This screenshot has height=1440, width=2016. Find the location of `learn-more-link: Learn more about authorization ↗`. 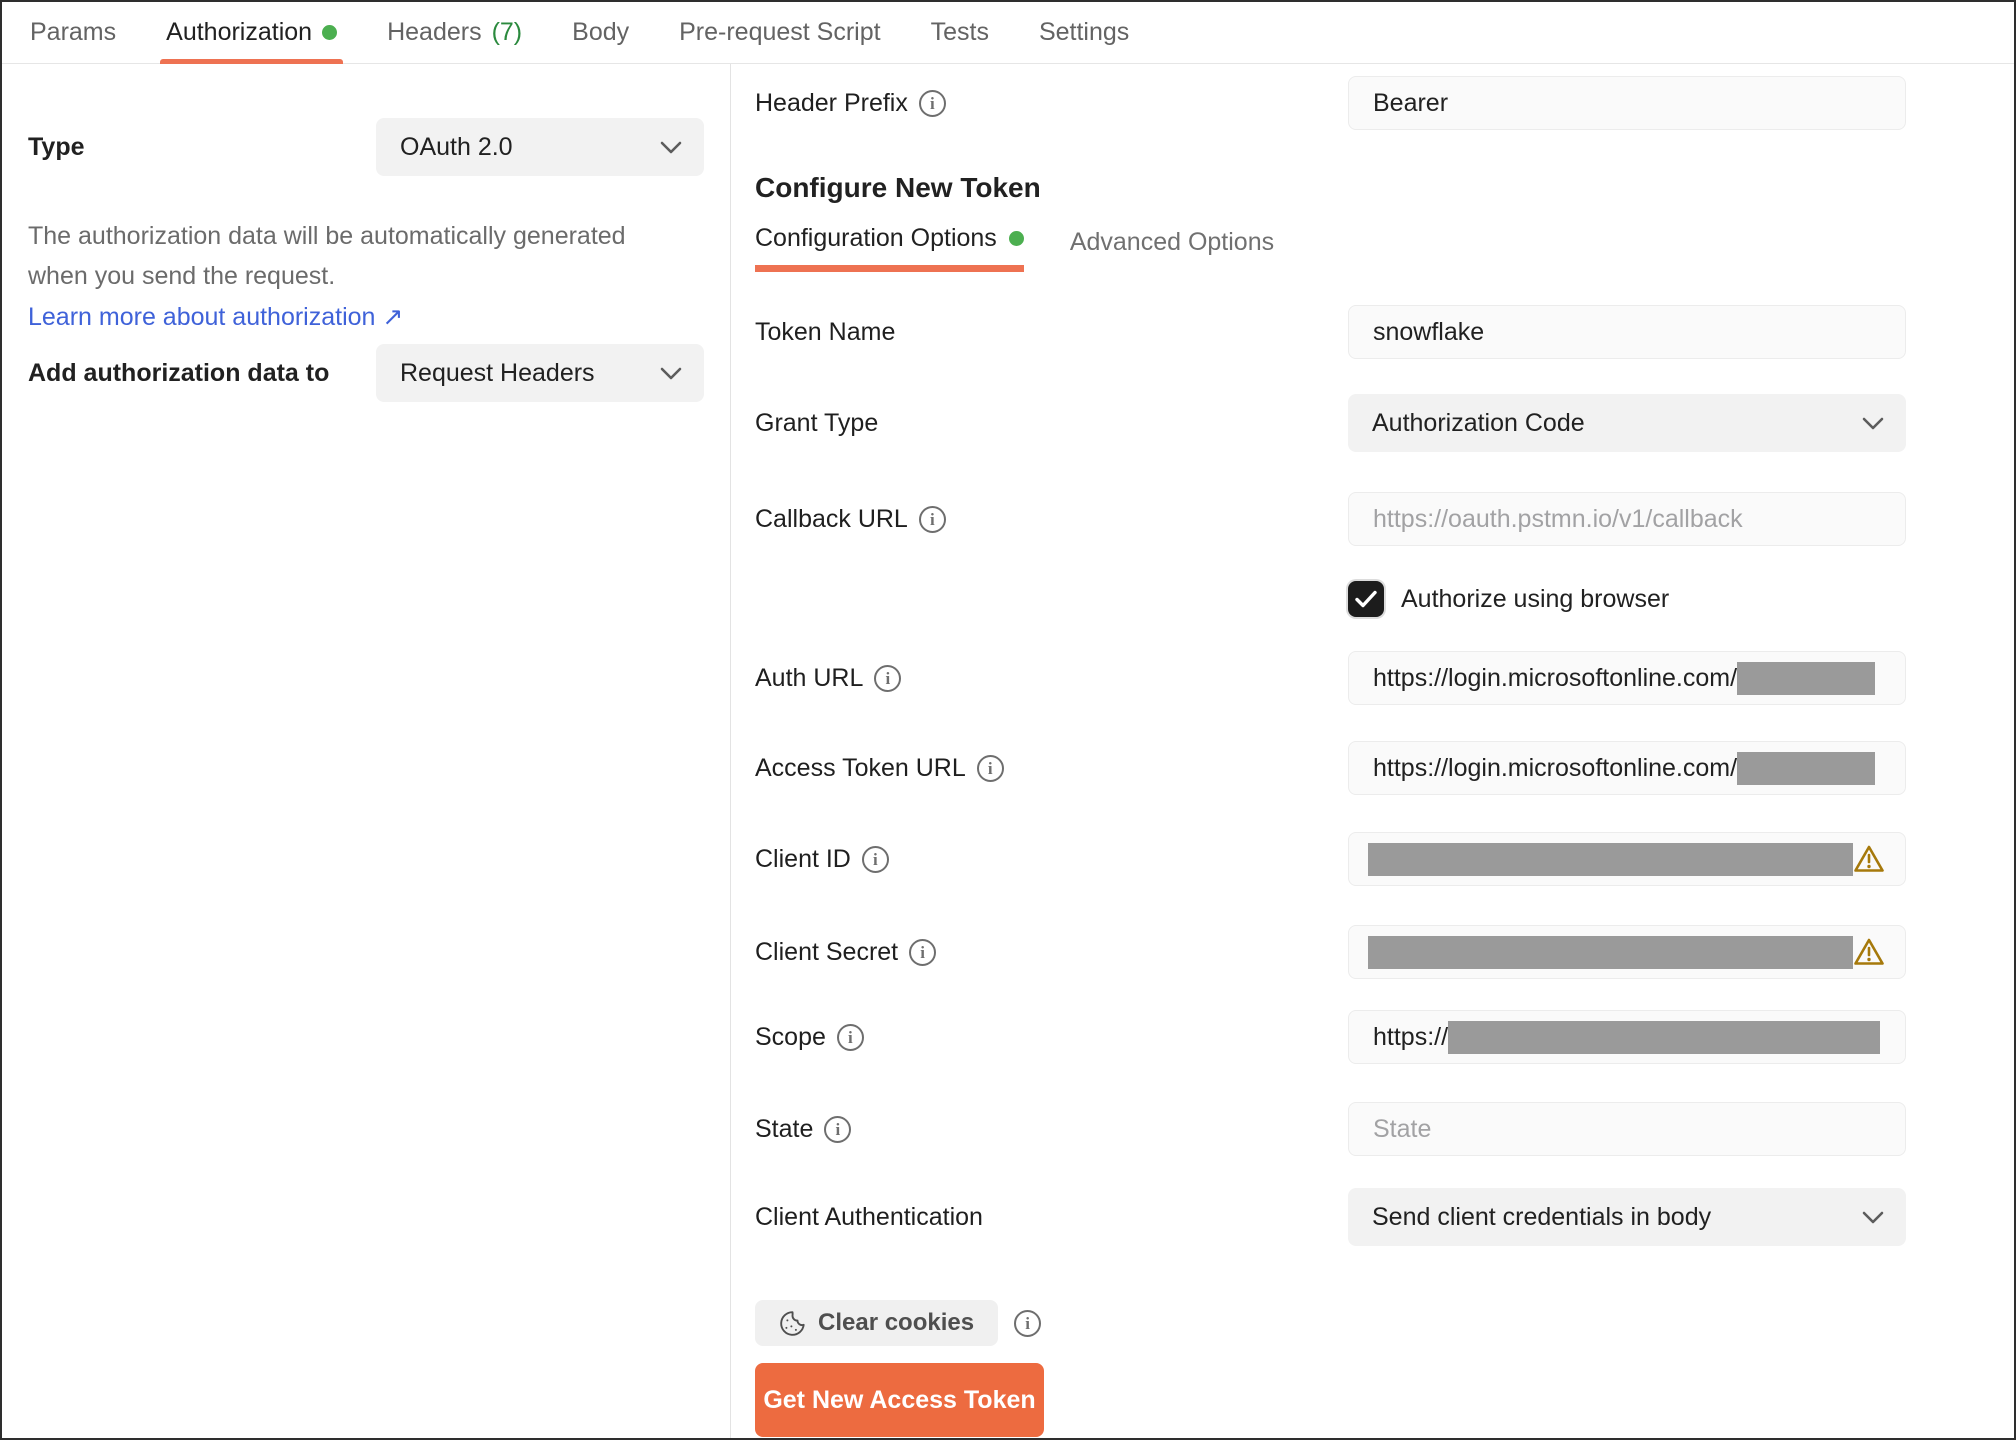

learn-more-link: Learn more about authorization ↗ is located at coordinates (215, 317).